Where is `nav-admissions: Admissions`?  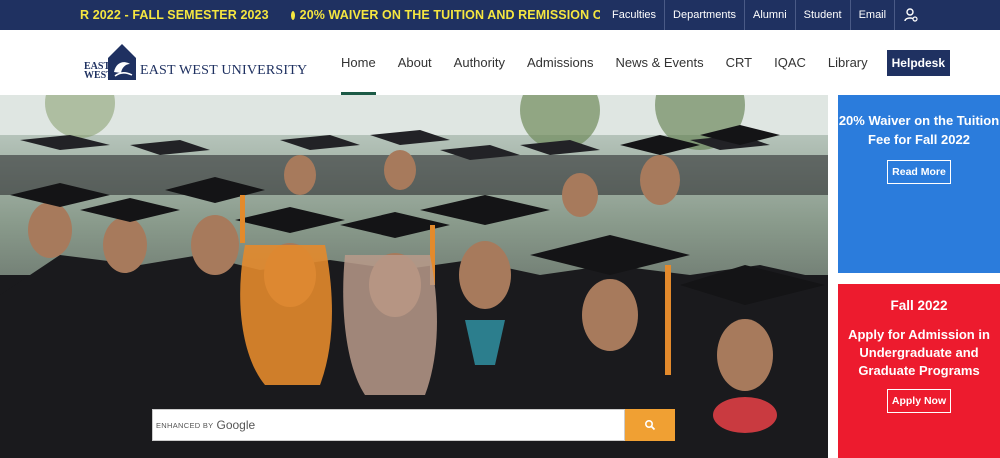
nav-admissions: Admissions is located at coordinates (560, 62).